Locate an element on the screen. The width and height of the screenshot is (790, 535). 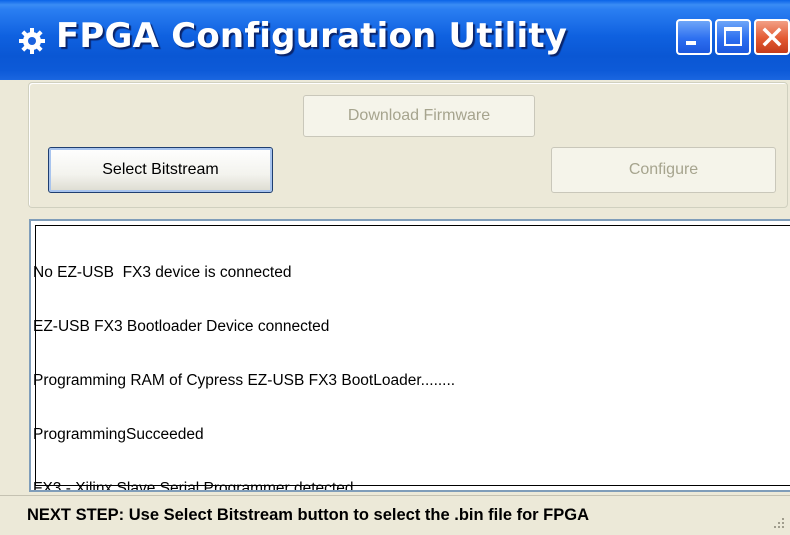
log-line: No EZ-USB FX3 device is connected is located at coordinates (162, 272).